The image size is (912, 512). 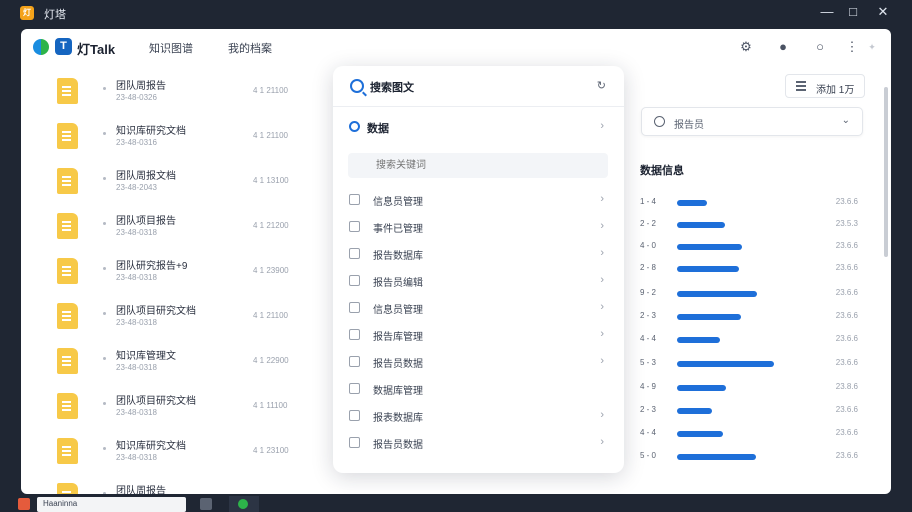 What do you see at coordinates (171, 455) in the screenshot?
I see `file-row: 知识库研究文档 23-48-0318 4 1 23100` at bounding box center [171, 455].